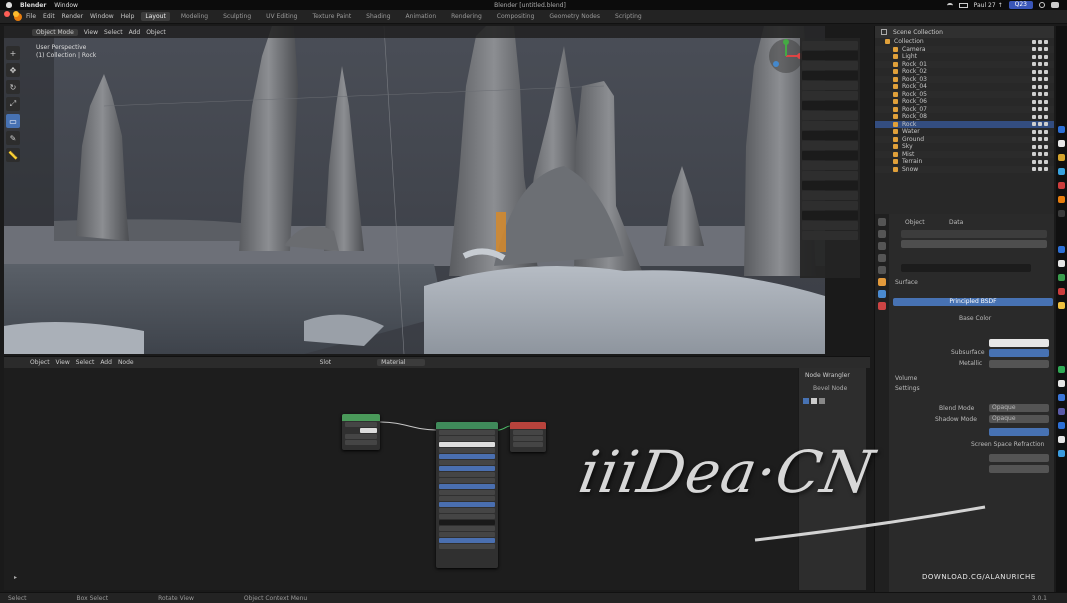 The width and height of the screenshot is (1067, 603). Describe the element at coordinates (964, 57) in the screenshot. I see `outliner-row: Light` at that location.